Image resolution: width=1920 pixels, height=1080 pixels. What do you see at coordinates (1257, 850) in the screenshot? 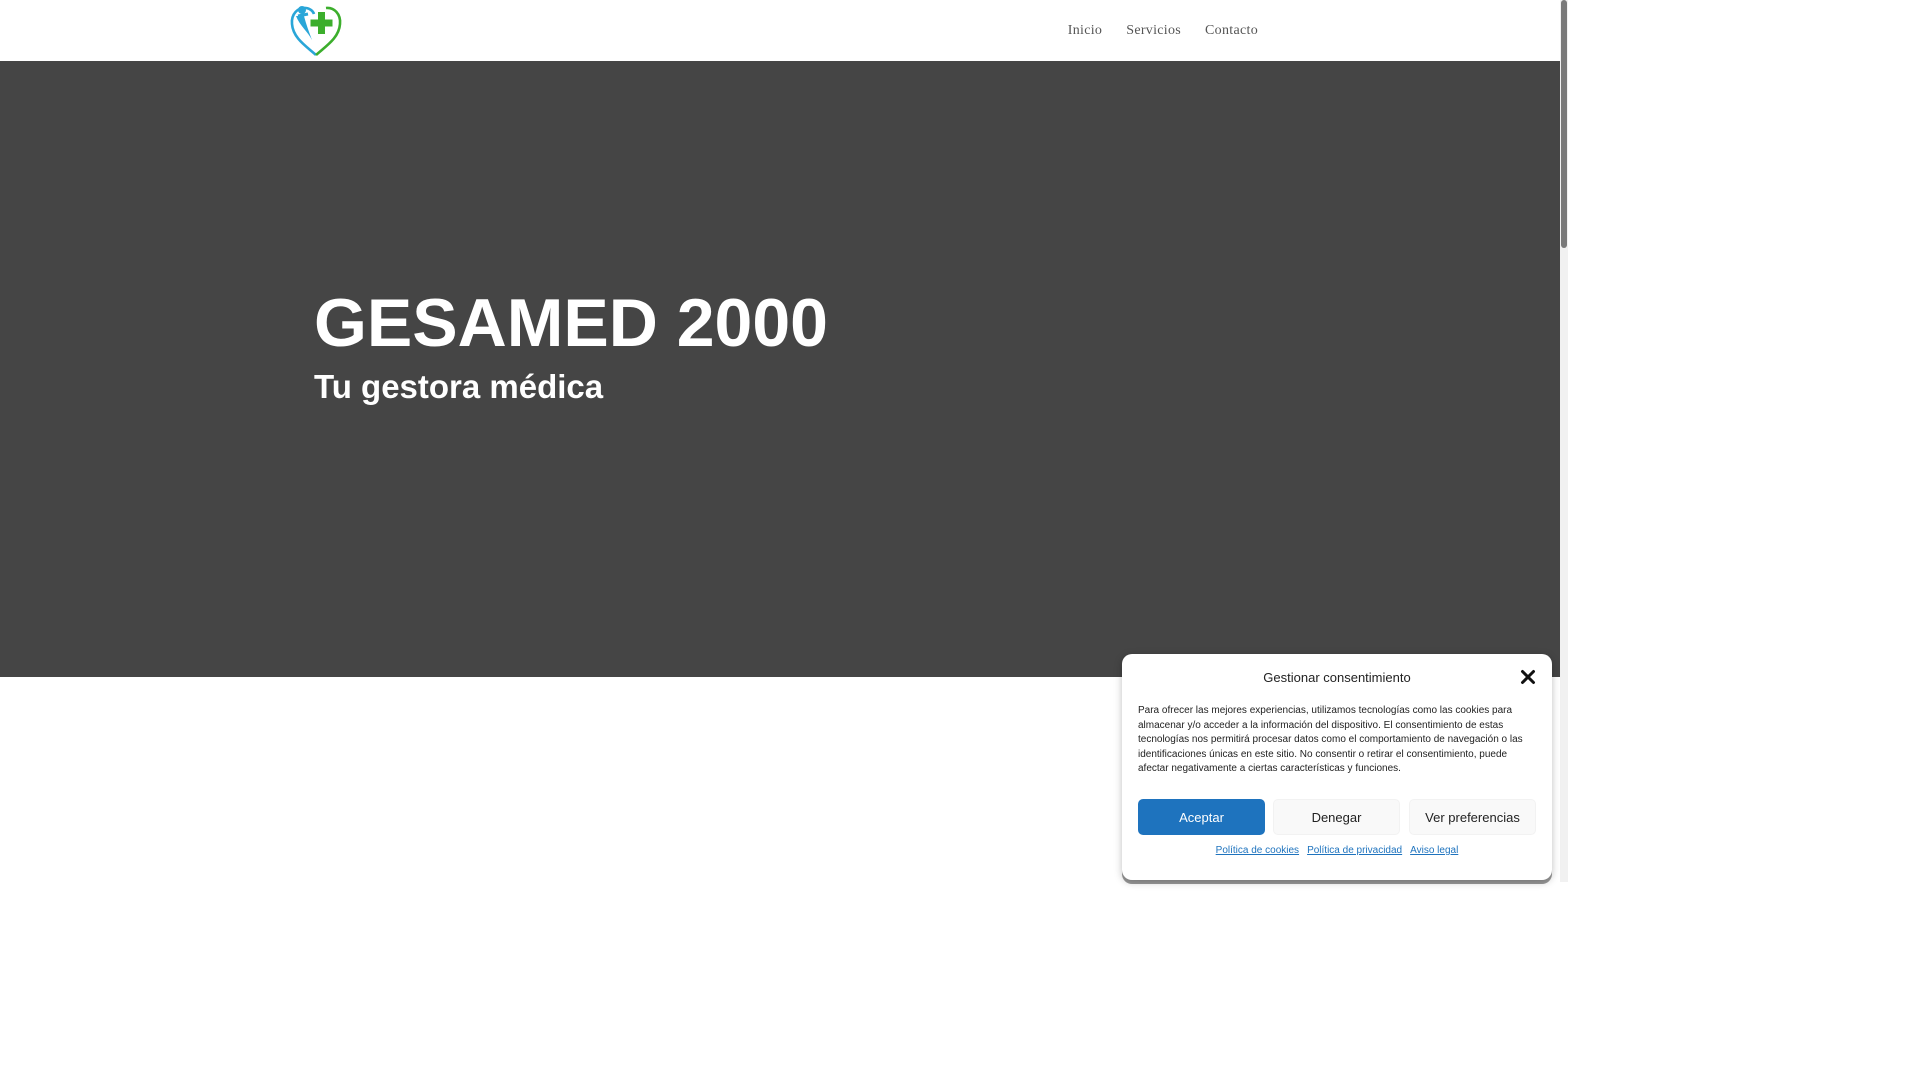
I see `cookie-policy-link: Política de cookies` at bounding box center [1257, 850].